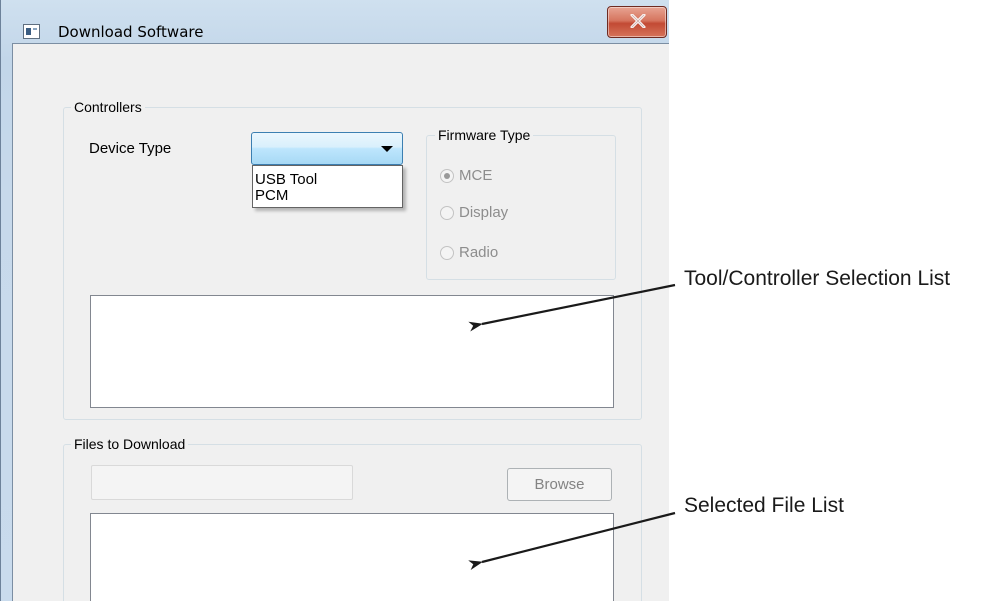 This screenshot has height=601, width=1008. Describe the element at coordinates (572, 541) in the screenshot. I see `file-list-arrow` at that location.